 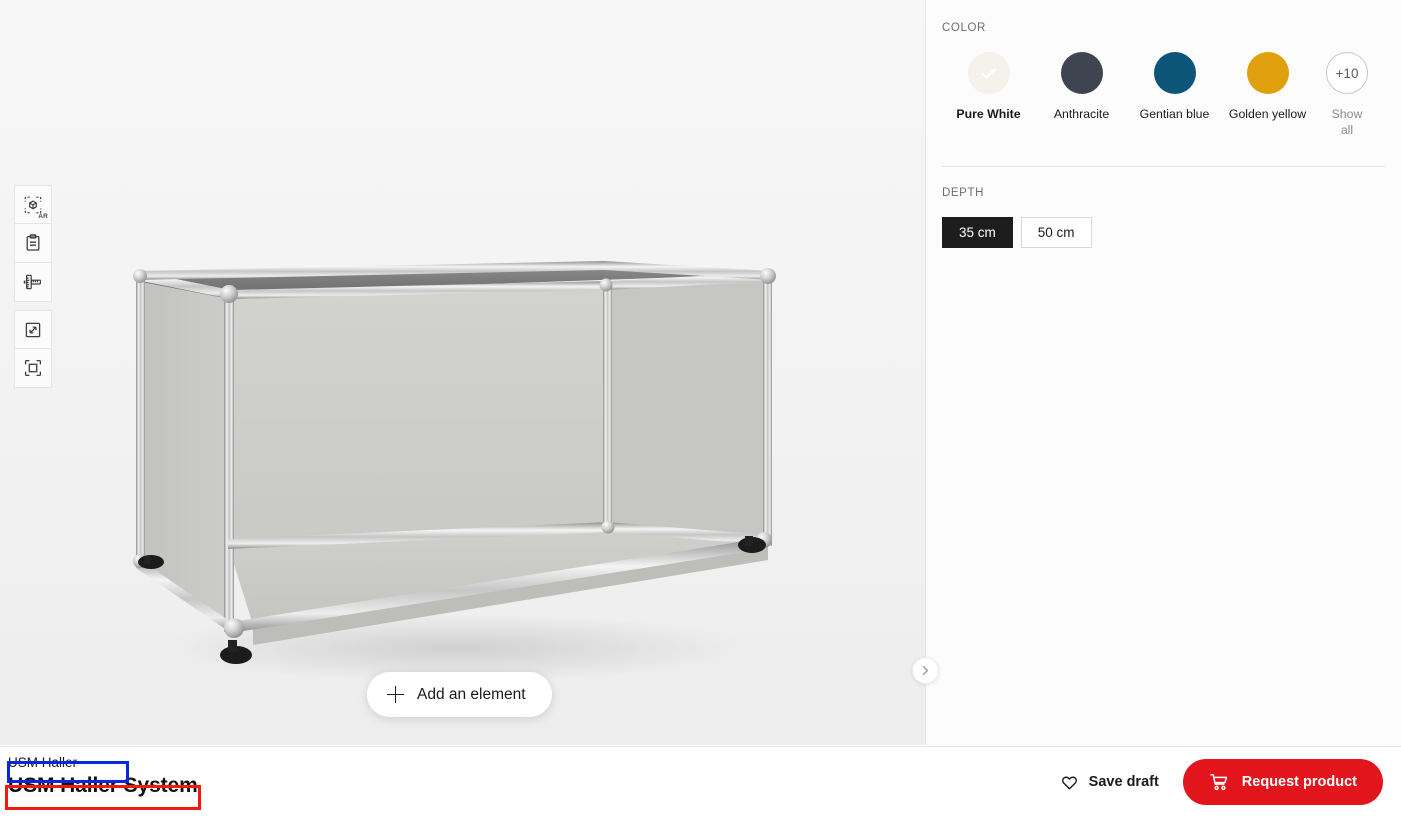 I want to click on color-section-title: COLOR, so click(x=964, y=28).